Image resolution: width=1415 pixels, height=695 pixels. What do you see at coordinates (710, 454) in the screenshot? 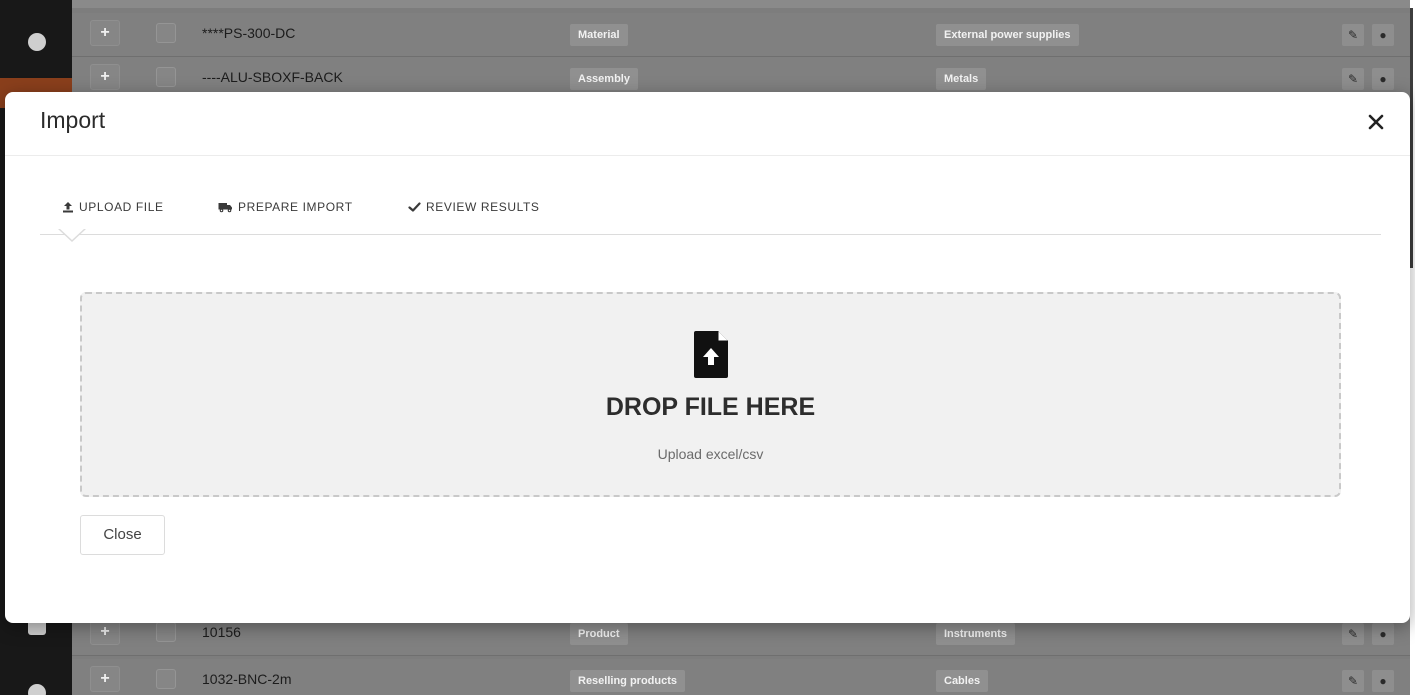
I see `dropzone-subtitle: Upload excel/csv` at bounding box center [710, 454].